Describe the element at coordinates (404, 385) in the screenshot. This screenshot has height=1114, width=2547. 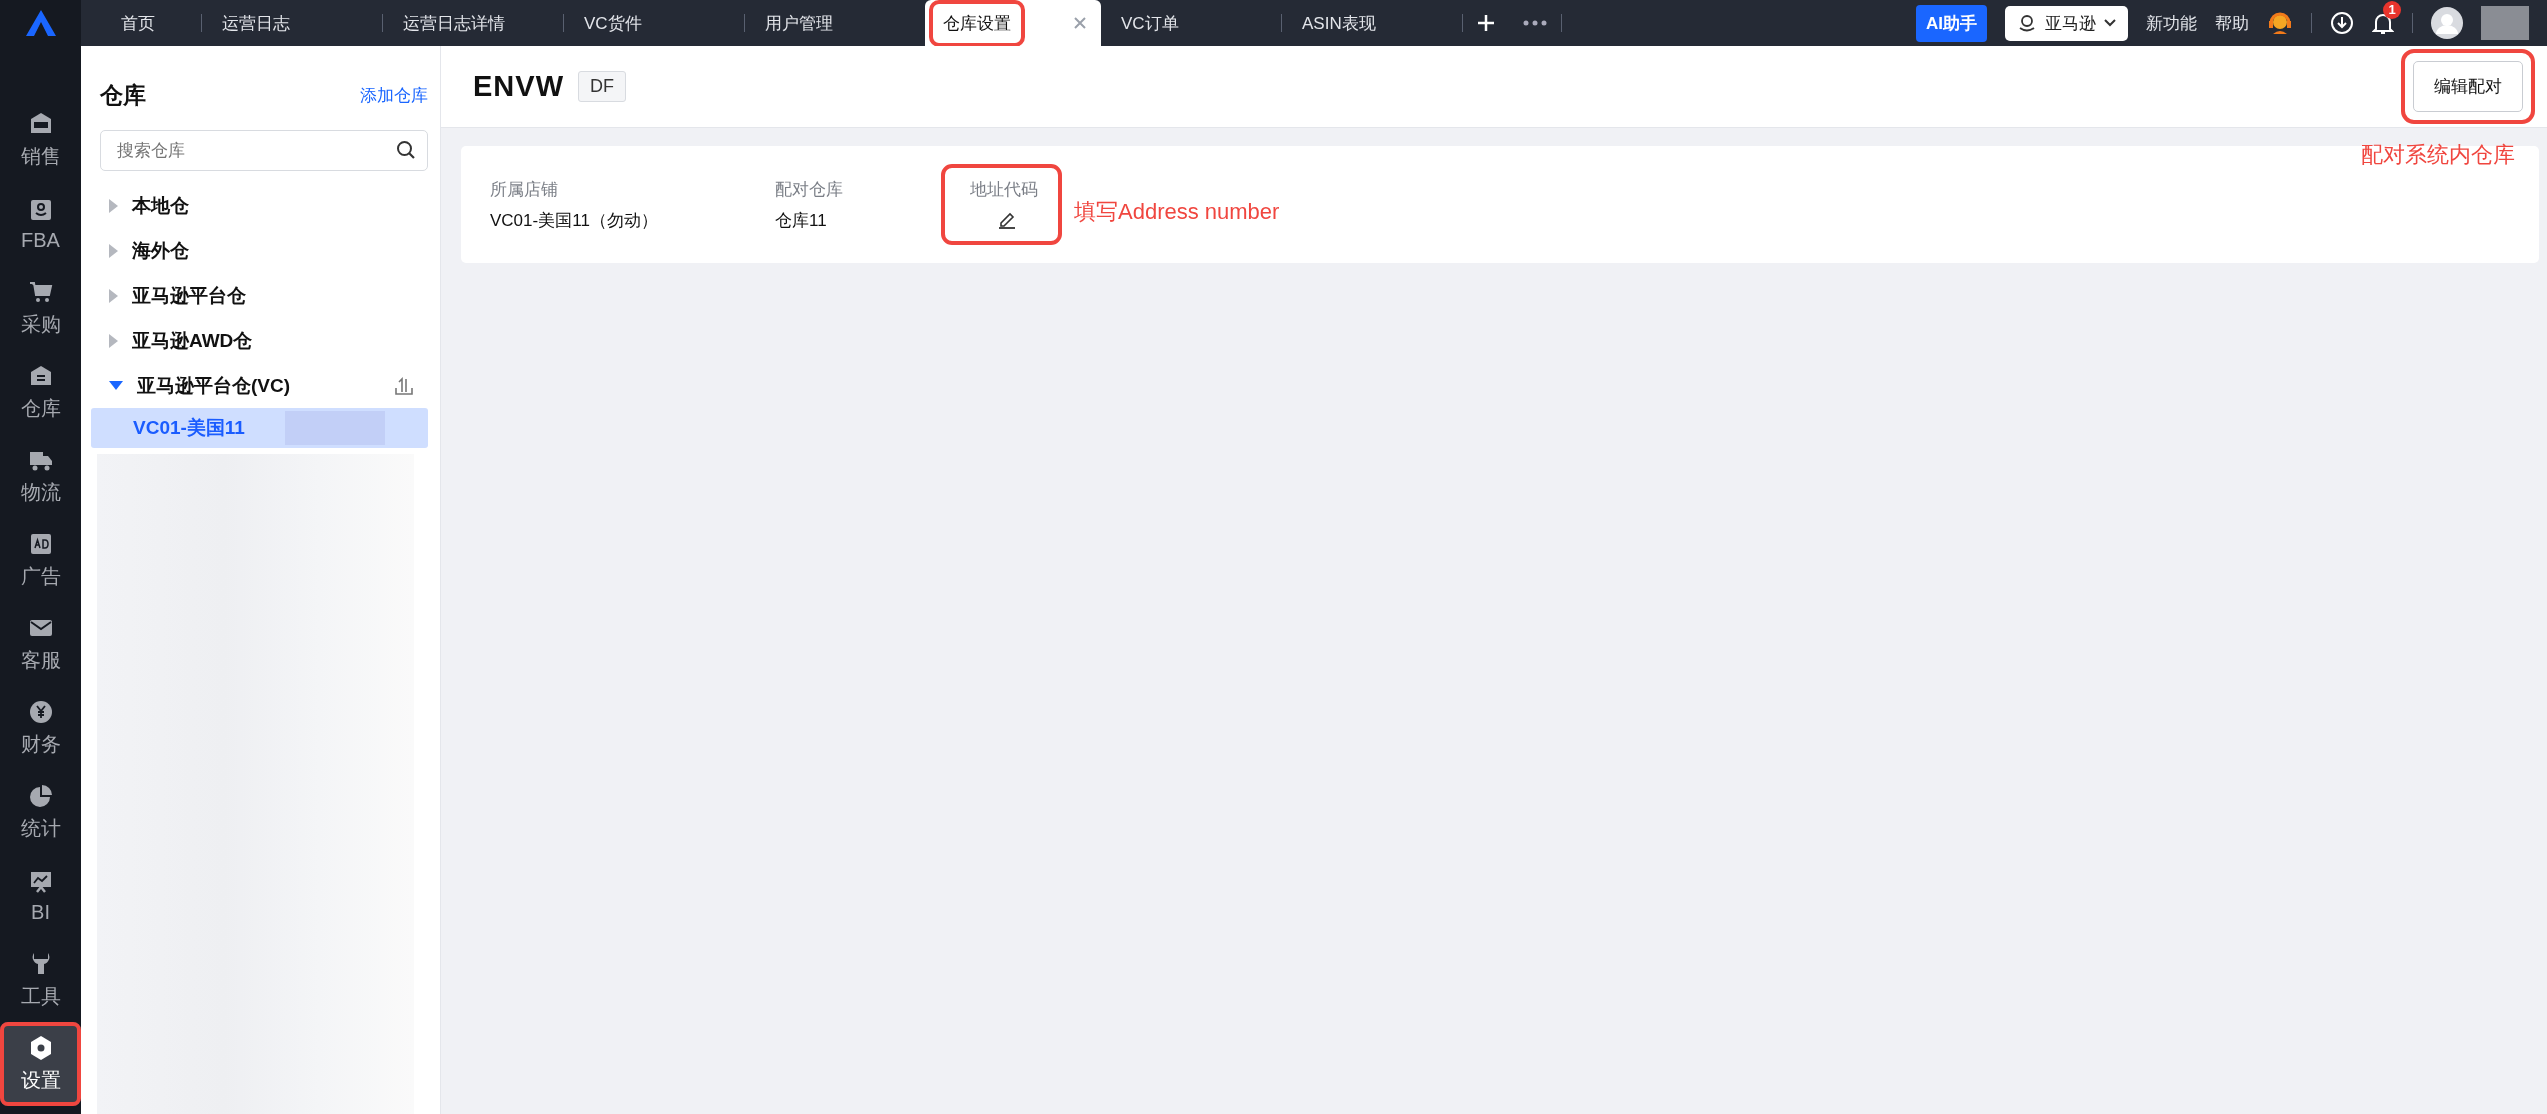
I see `upload-icon` at that location.